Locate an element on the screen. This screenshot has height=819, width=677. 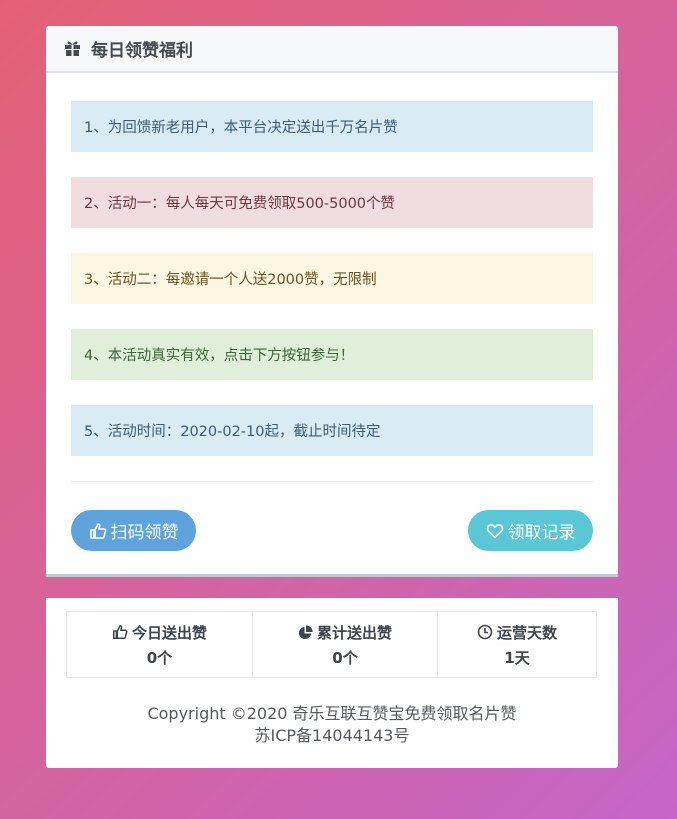
notice-item: 4、本活动真实有效，点击下方按钮参与！ is located at coordinates (332, 354).